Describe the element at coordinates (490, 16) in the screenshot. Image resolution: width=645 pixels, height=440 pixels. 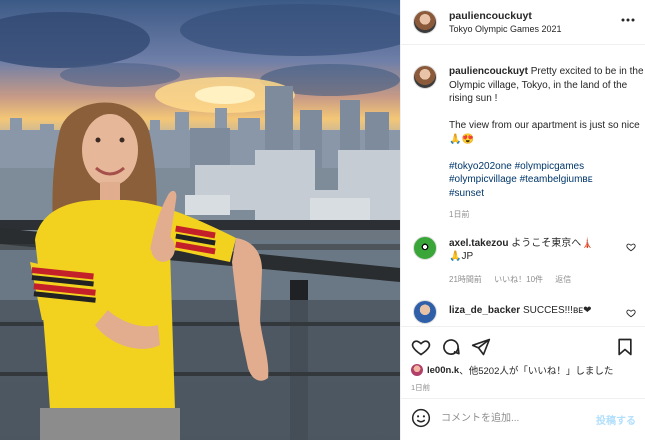
I see `post-username: pauliencouckuyt` at that location.